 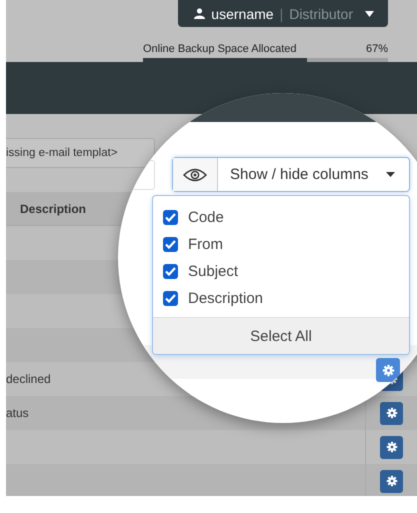 I want to click on user-icon, so click(x=200, y=13).